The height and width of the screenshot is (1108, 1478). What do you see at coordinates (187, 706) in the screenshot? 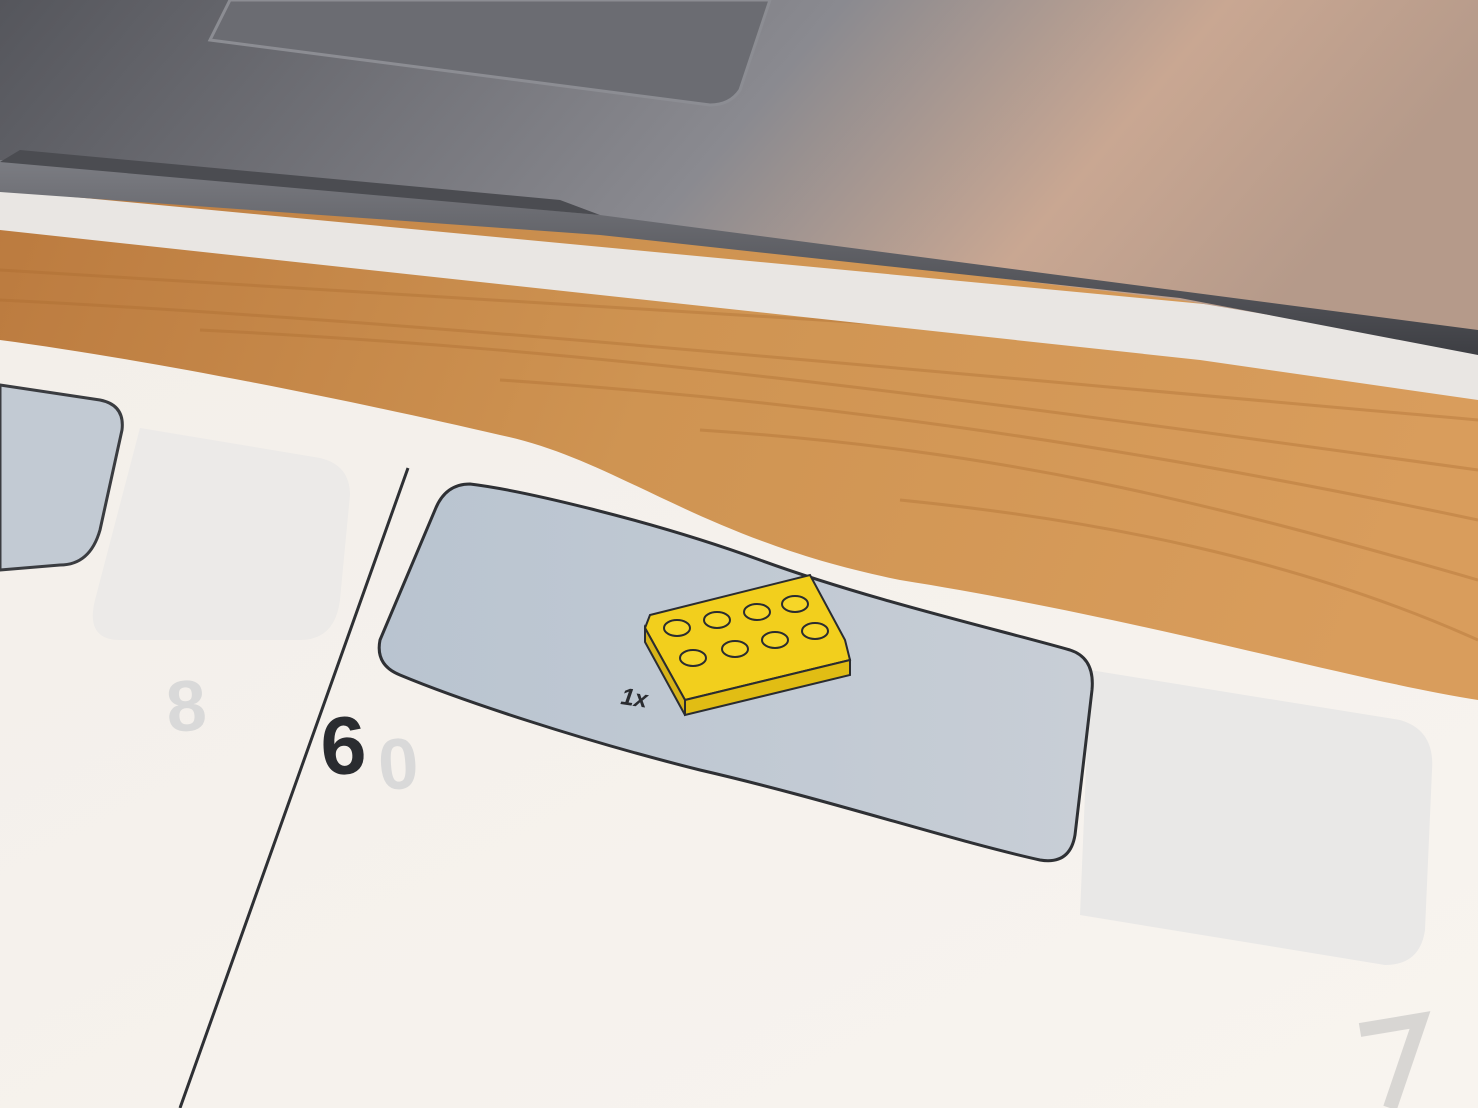
I see `ghost-step-number: 8` at bounding box center [187, 706].